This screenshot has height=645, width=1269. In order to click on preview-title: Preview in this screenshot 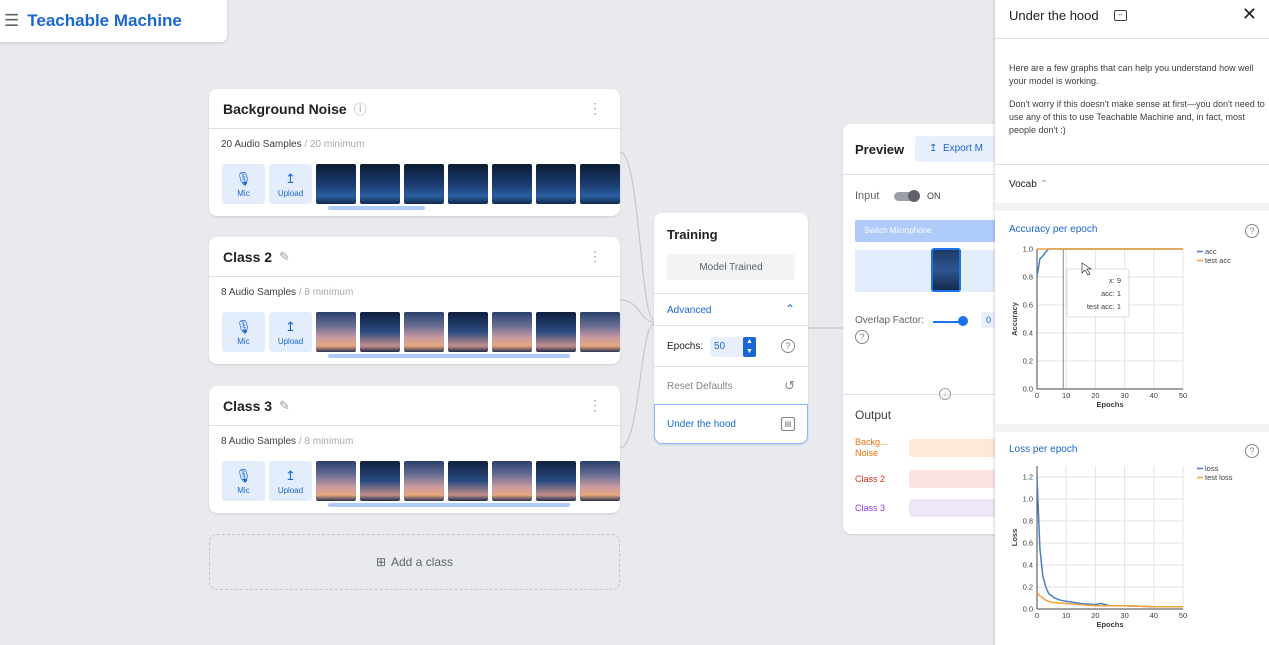, I will do `click(880, 149)`.